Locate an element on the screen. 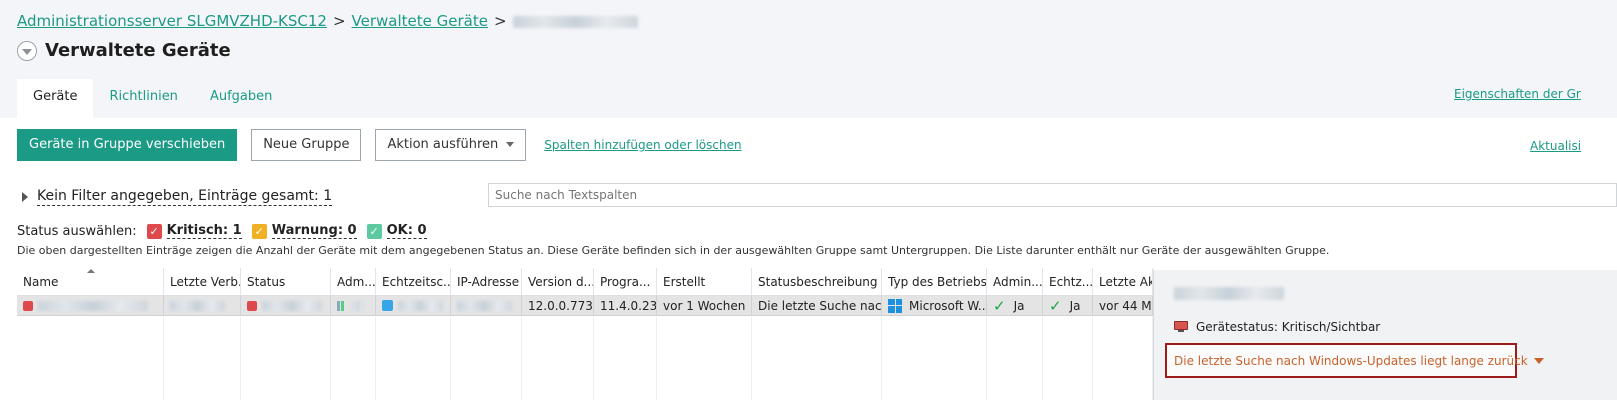 This screenshot has width=1617, height=400. cell-realtime-protection is located at coordinates (413, 305).